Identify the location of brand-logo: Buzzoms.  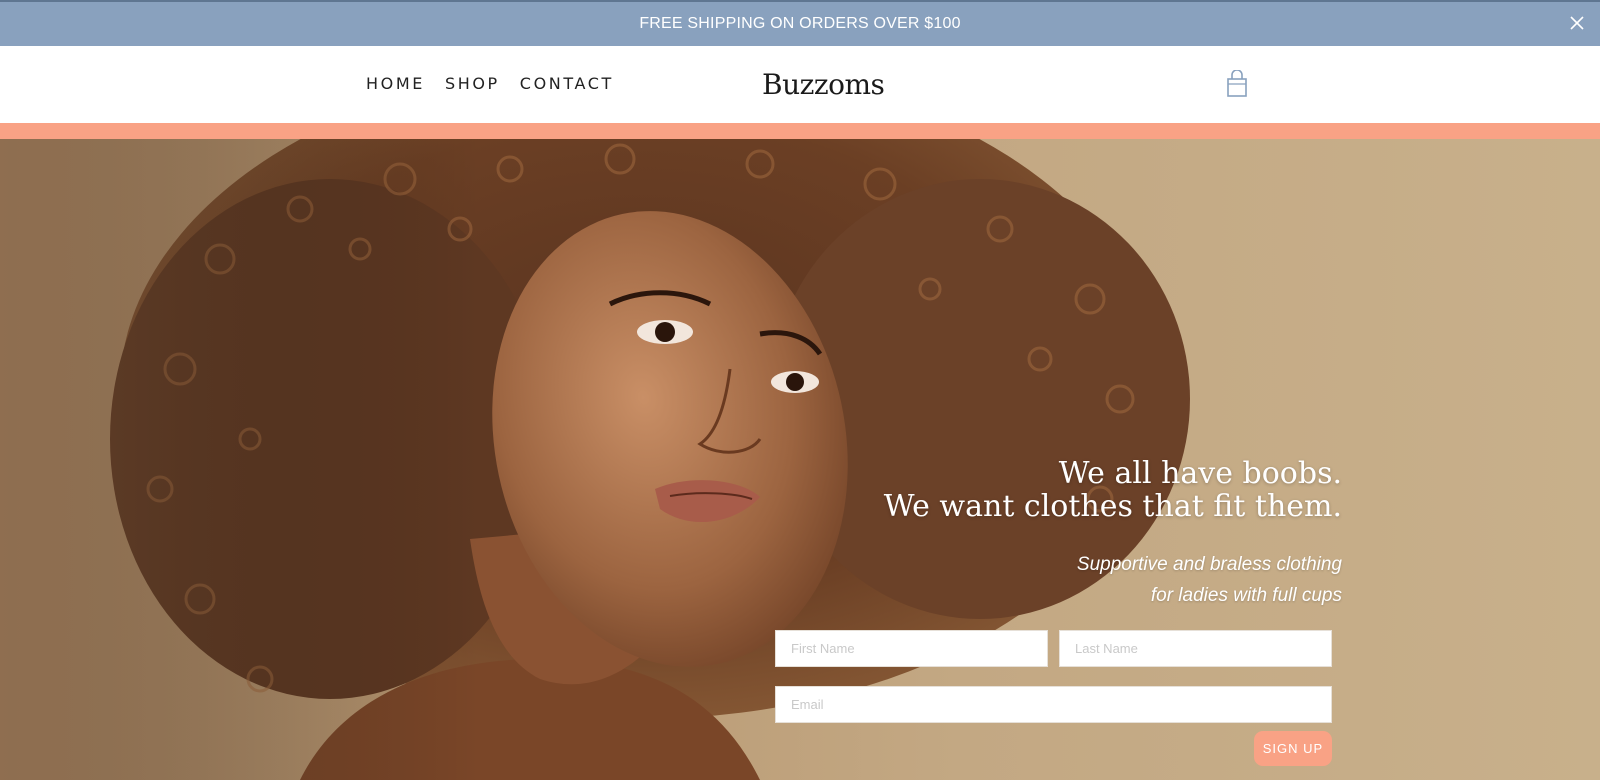
(823, 84).